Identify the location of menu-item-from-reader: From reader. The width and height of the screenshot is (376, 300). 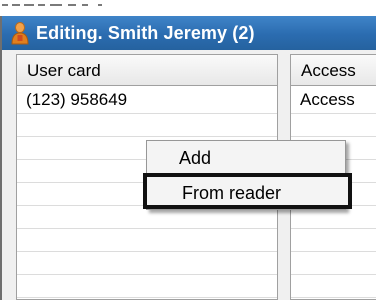
(247, 191).